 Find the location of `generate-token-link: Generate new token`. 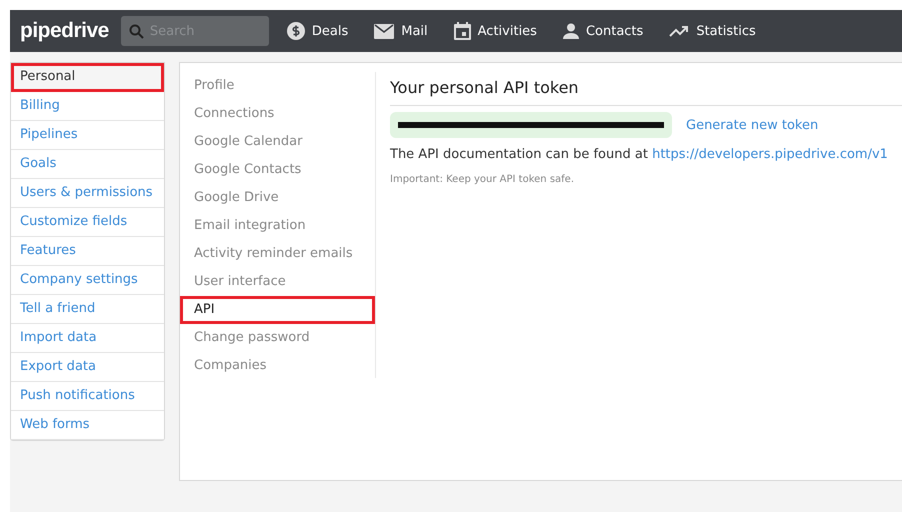

generate-token-link: Generate new token is located at coordinates (752, 125).